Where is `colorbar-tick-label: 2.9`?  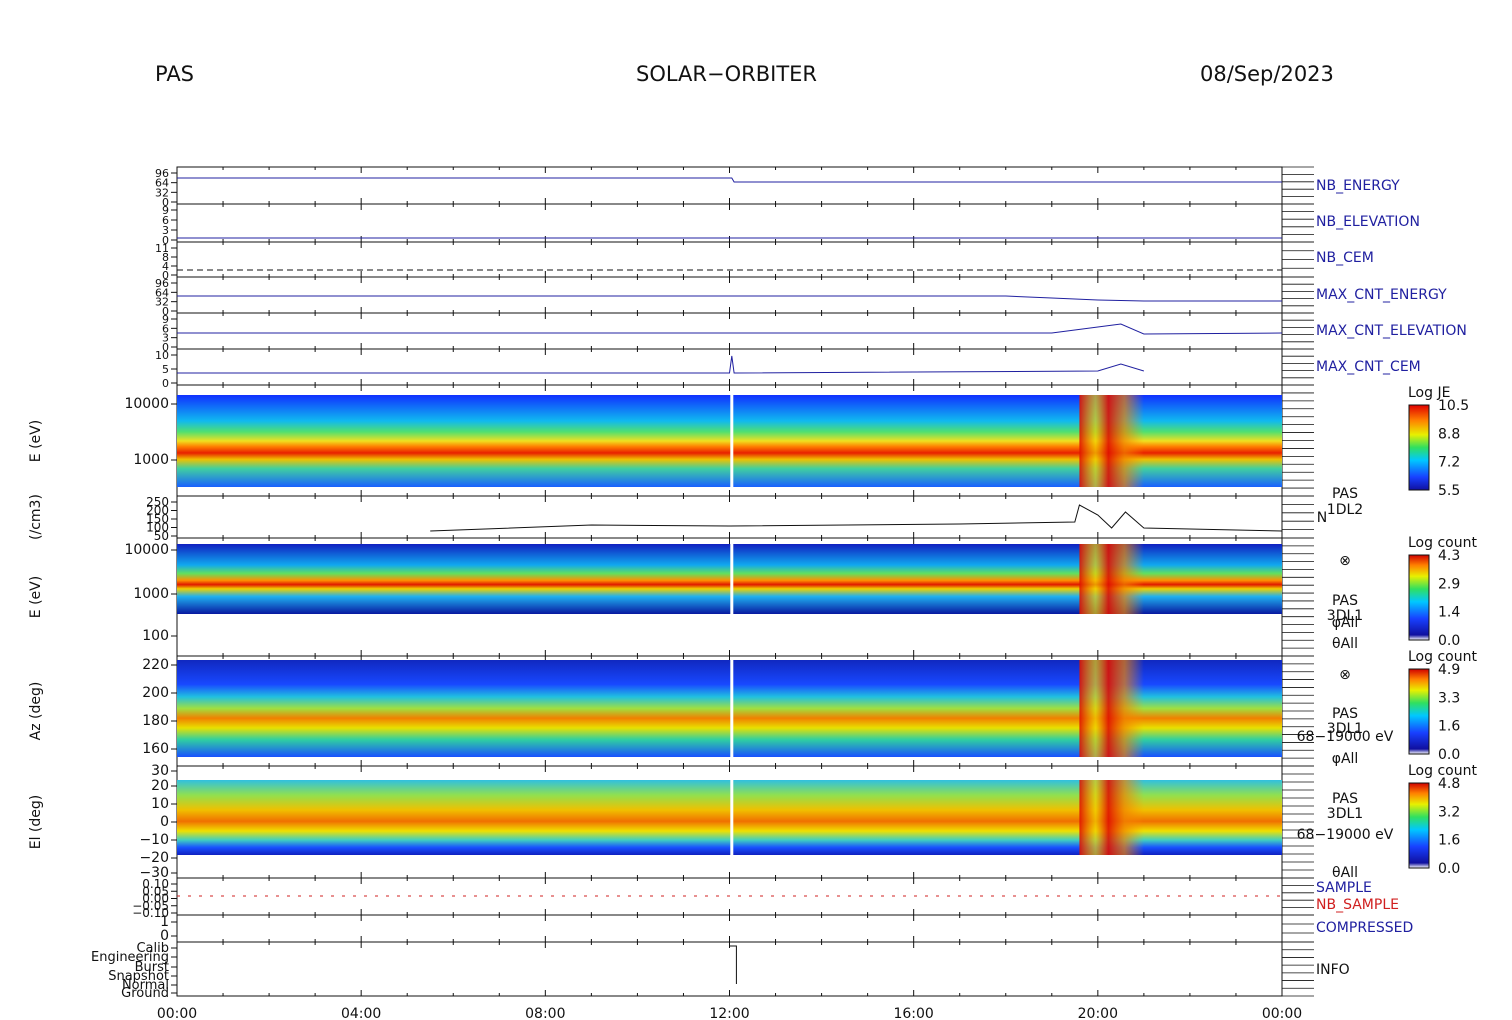
colorbar-tick-label: 2.9 is located at coordinates (1449, 584).